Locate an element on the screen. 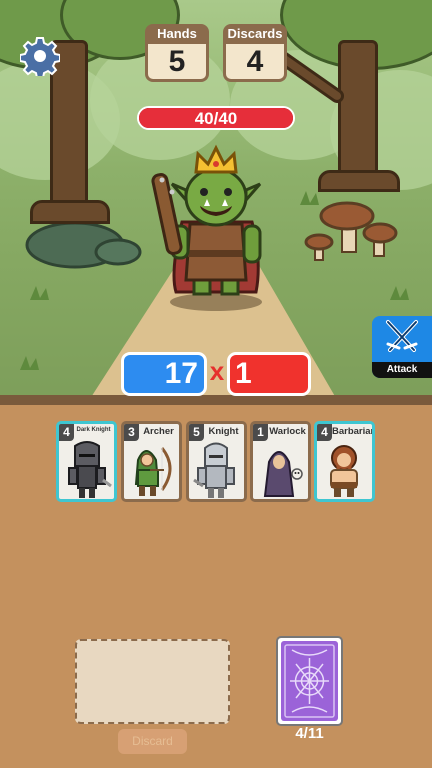  crossed-swords-icon is located at coordinates (402, 336).